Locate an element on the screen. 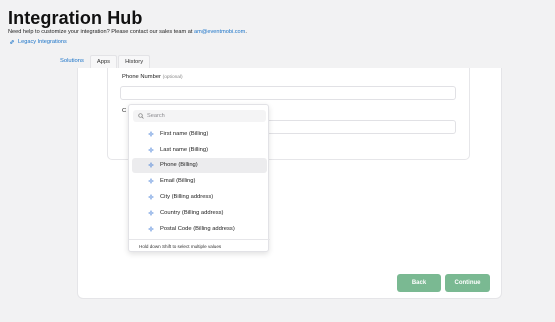 Image resolution: width=555 pixels, height=322 pixels. option-email-billing: Email (Billing) is located at coordinates (199, 181).